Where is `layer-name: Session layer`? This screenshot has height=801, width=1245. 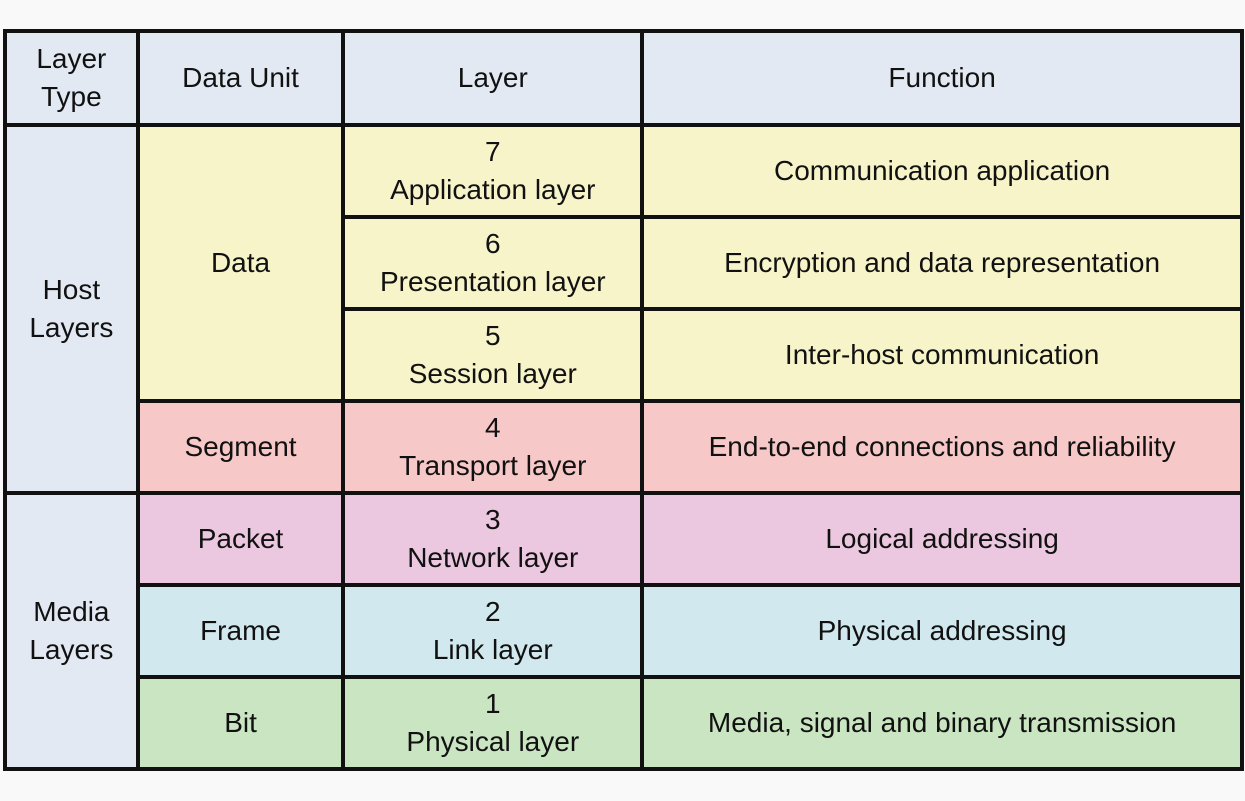
layer-name: Session layer is located at coordinates (492, 373).